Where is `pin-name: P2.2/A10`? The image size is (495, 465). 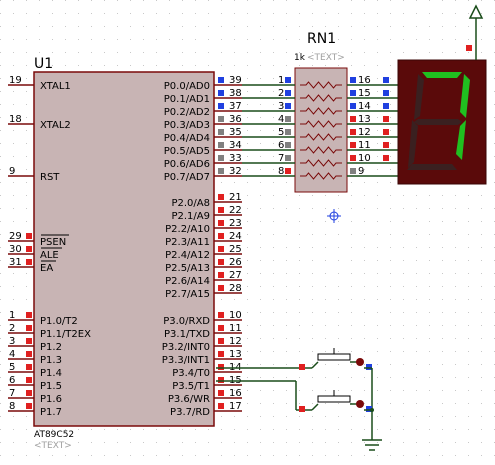 pin-name: P2.2/A10 is located at coordinates (187, 229).